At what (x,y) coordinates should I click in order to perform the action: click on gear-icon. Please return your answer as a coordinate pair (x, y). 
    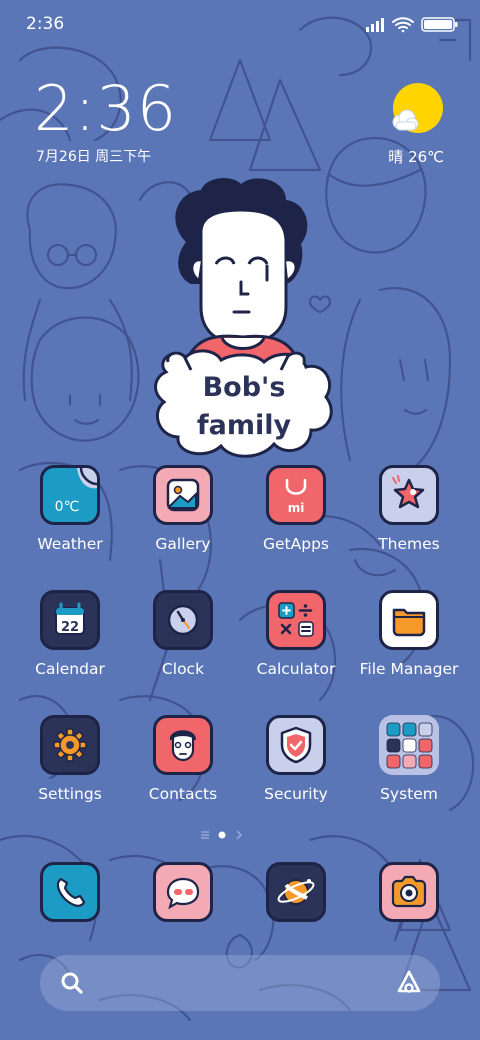
    Looking at the image, I should click on (70, 745).